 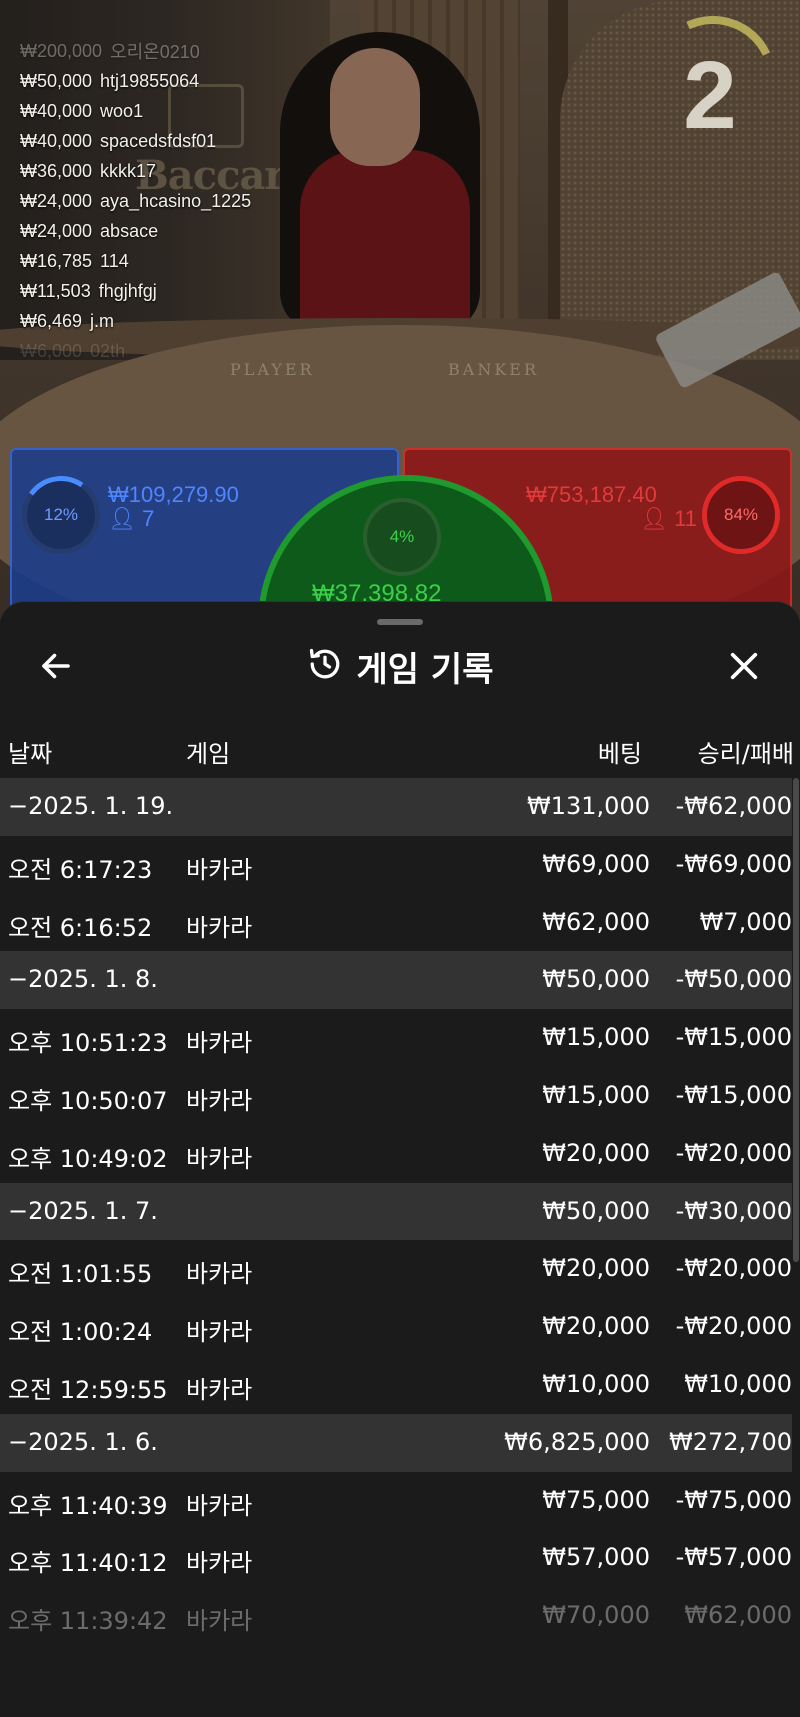 What do you see at coordinates (396, 865) in the screenshot?
I see `history-row: 오전 6:17:23 바카라 ₩69,000 -₩69,000` at bounding box center [396, 865].